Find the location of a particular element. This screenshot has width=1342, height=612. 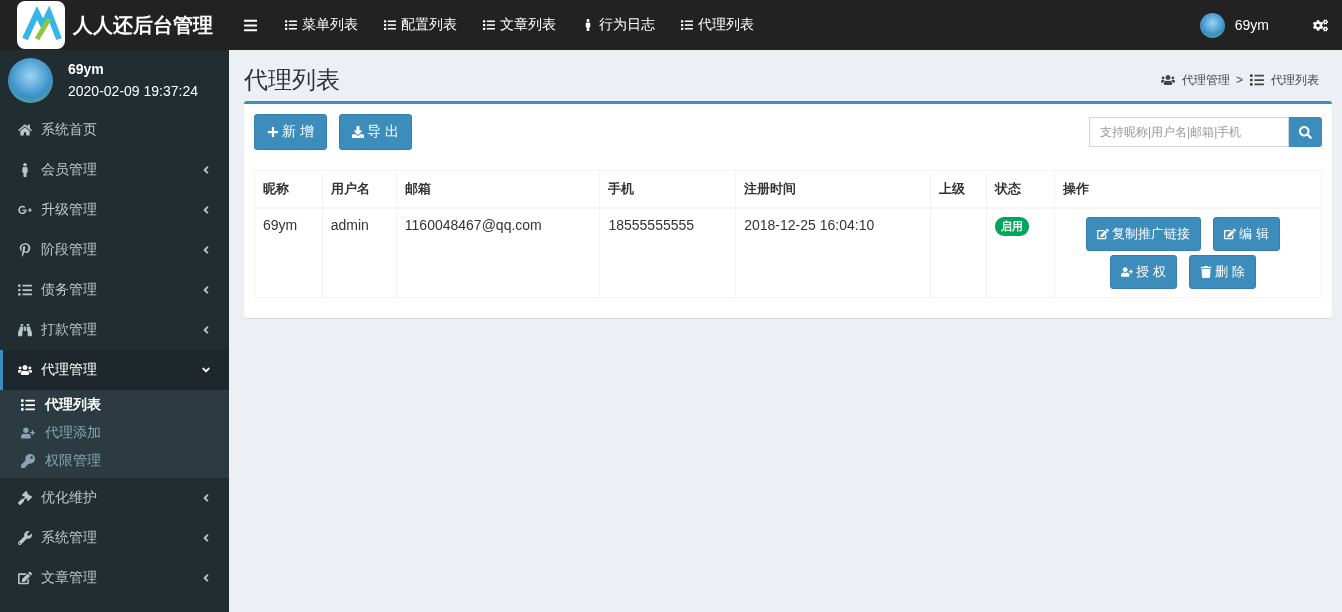

wrench-icon is located at coordinates (25, 538).